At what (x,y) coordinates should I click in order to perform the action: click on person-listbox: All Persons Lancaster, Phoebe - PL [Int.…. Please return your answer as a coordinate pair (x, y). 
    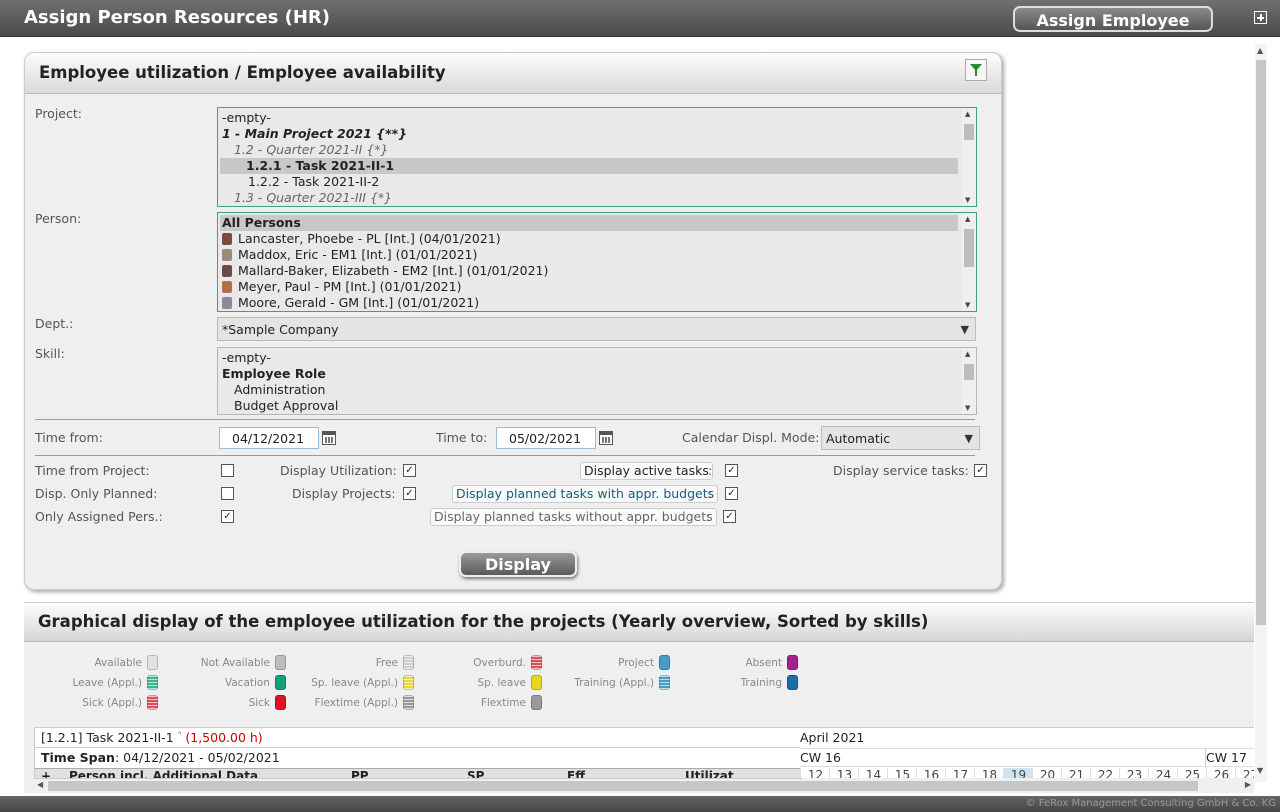
    Looking at the image, I should click on (597, 262).